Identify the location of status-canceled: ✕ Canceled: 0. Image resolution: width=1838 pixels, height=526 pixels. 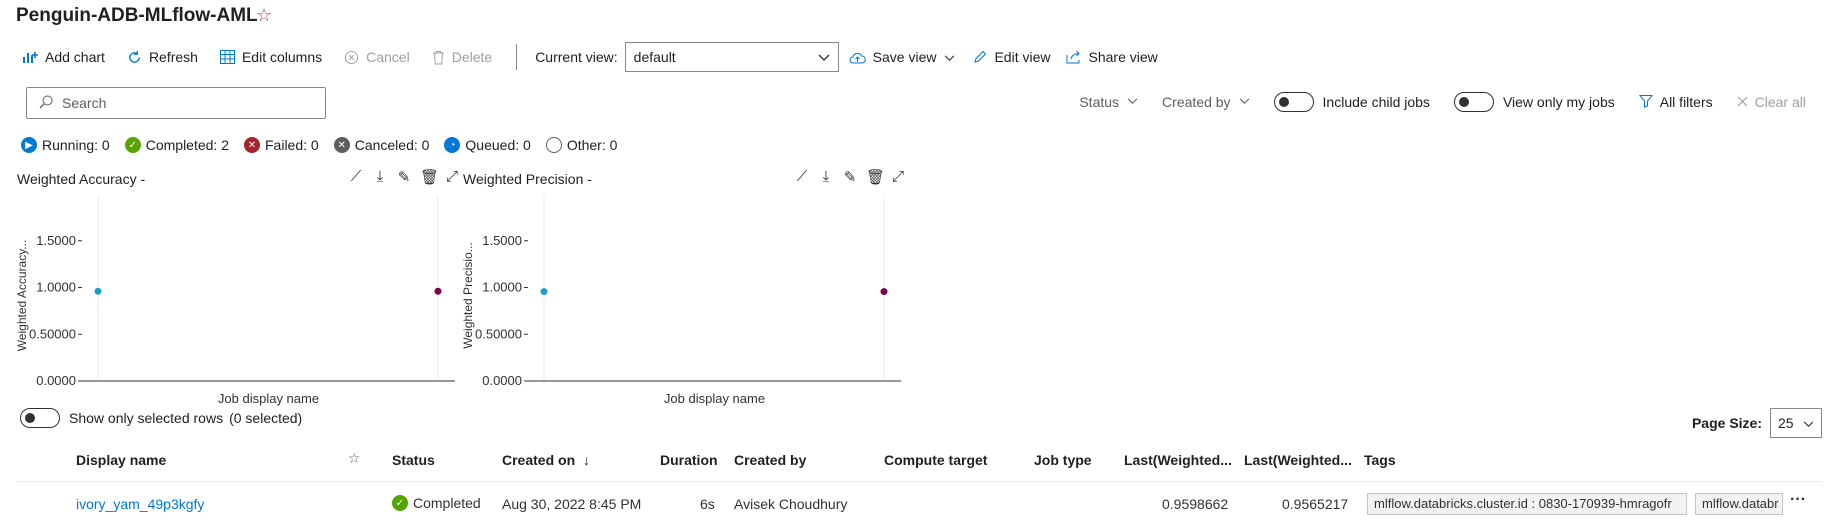
(381, 145).